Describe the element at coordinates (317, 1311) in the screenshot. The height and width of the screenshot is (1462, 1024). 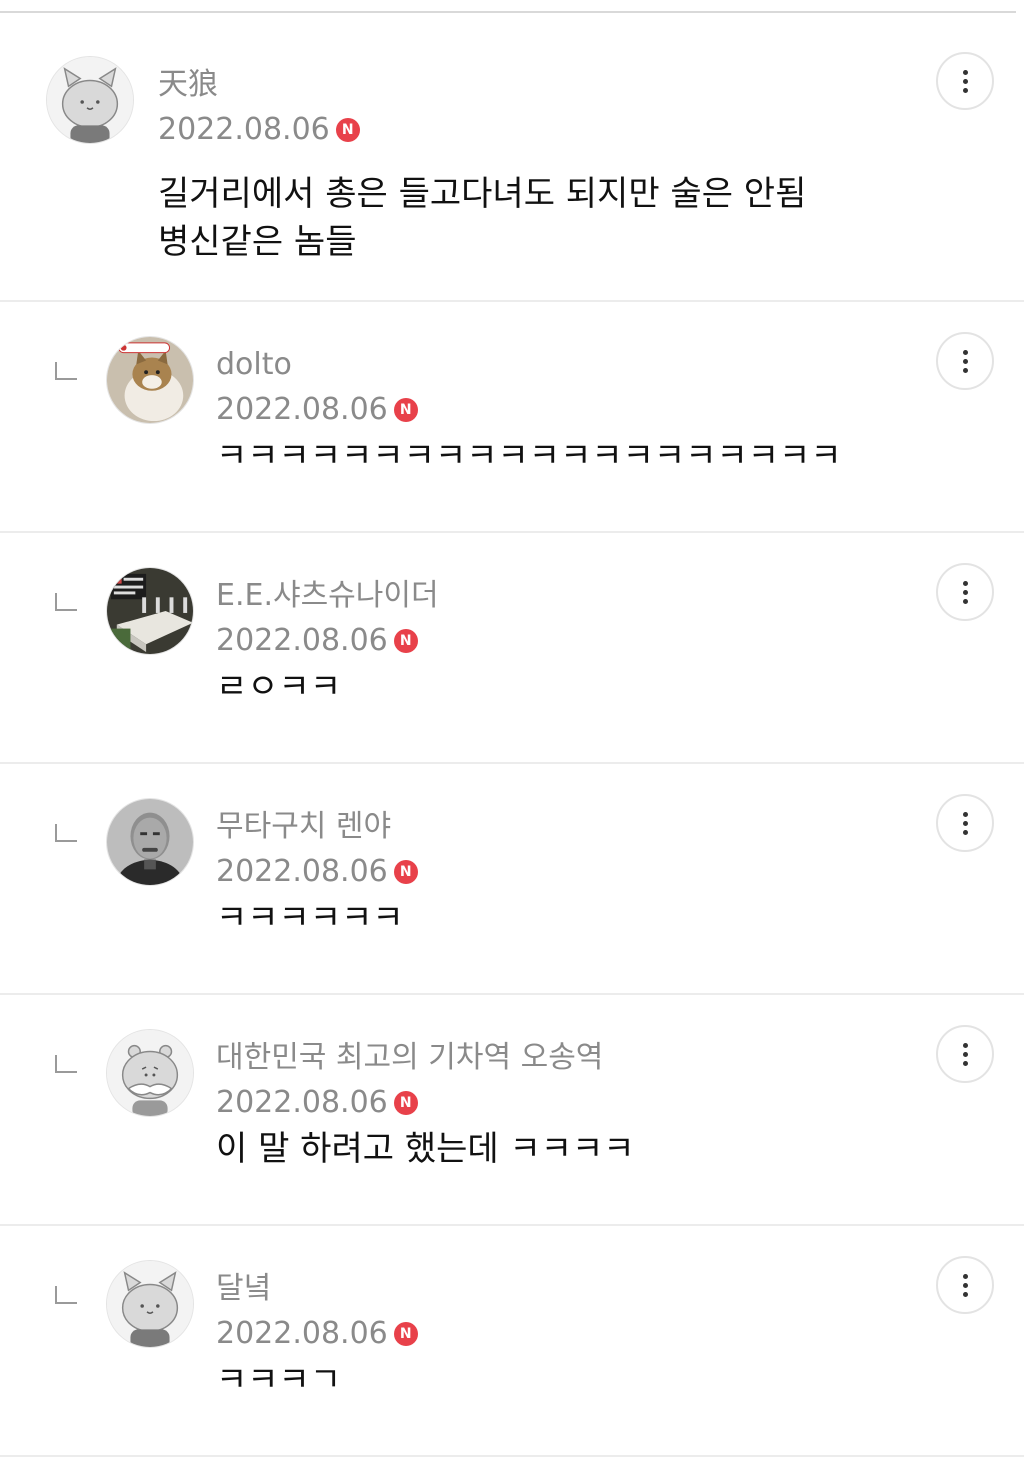
I see `comment-meta: 달녘 2022.08.06 N` at that location.